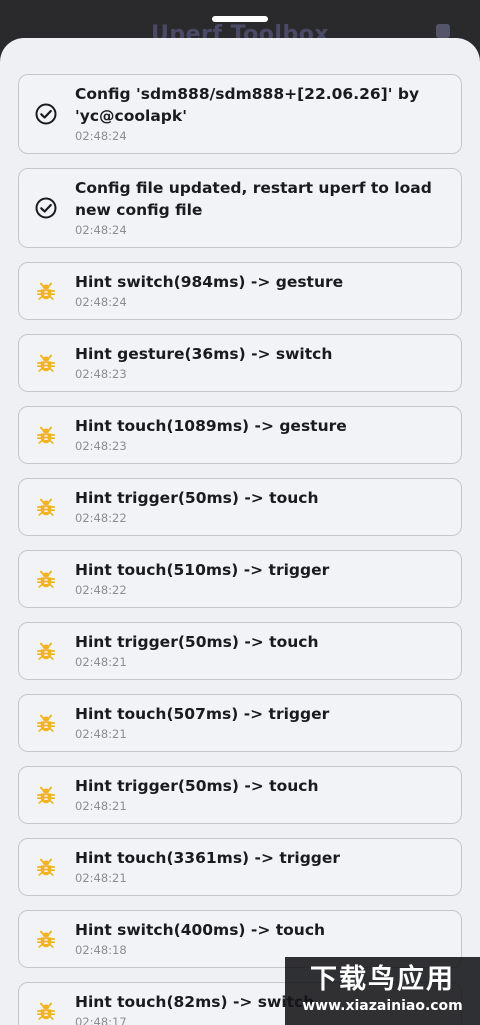 The height and width of the screenshot is (1025, 480). What do you see at coordinates (211, 426) in the screenshot?
I see `log-message: Hint touch(1089ms) -> gesture` at bounding box center [211, 426].